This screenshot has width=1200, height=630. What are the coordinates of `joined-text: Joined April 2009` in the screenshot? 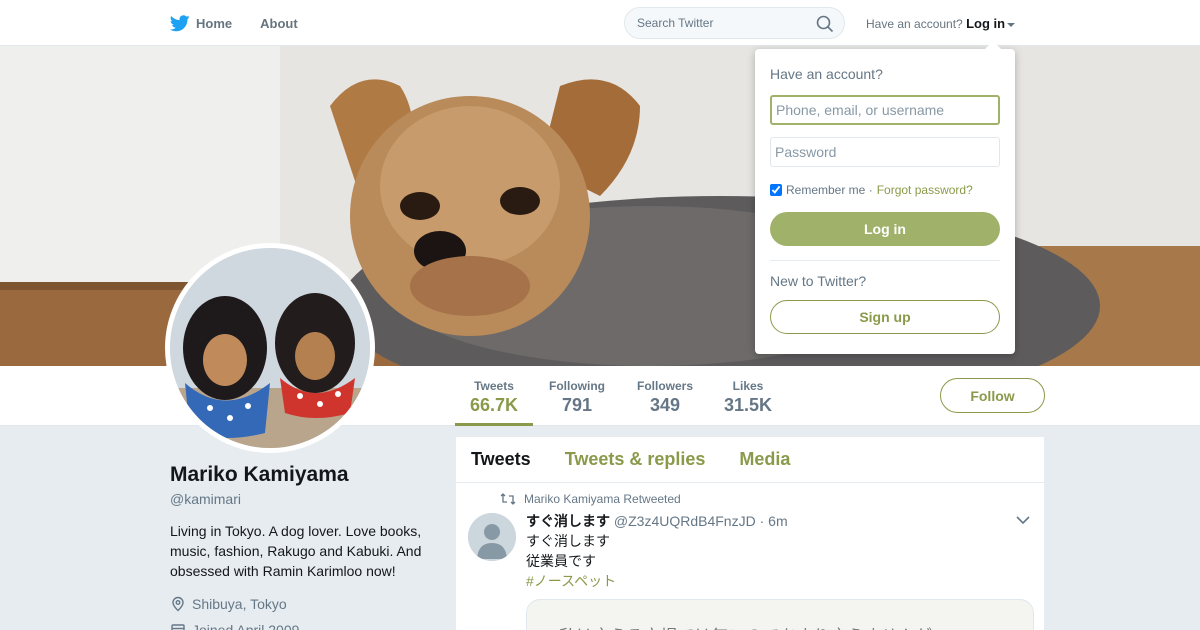 It's located at (246, 626).